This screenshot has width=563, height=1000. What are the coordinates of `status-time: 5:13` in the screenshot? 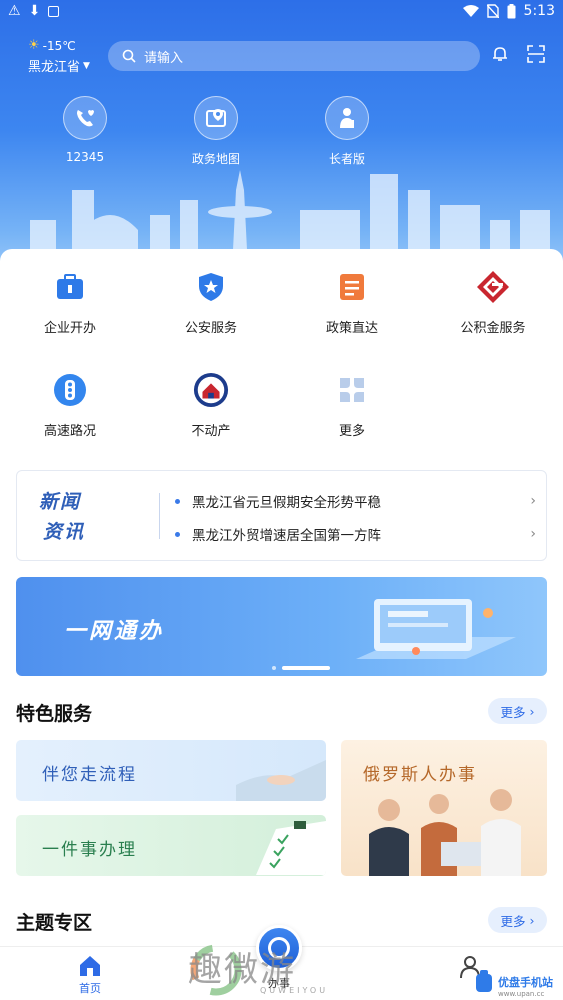 It's located at (539, 11).